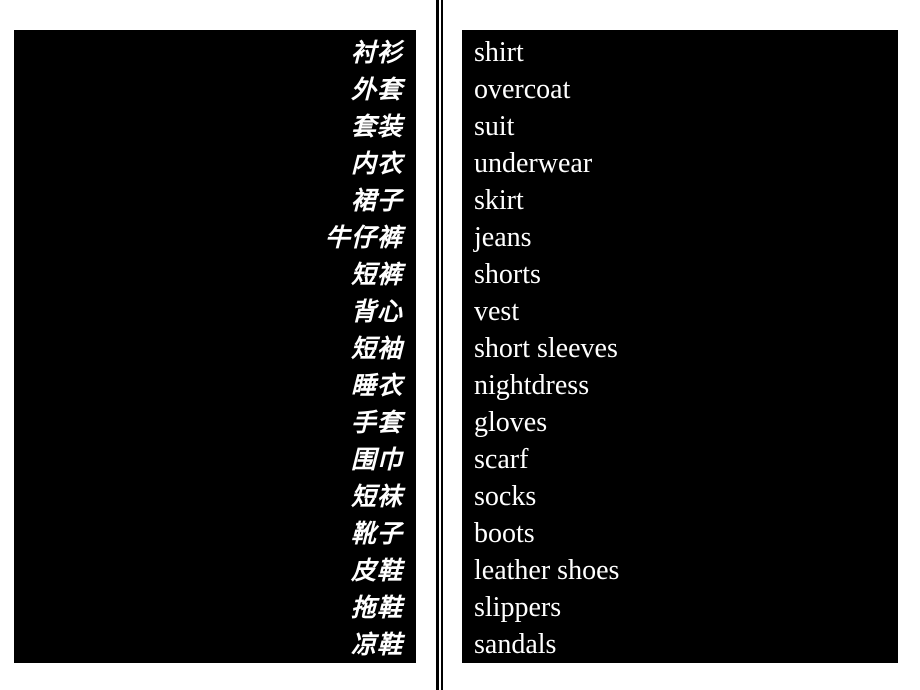 This screenshot has height=690, width=920. Describe the element at coordinates (497, 311) in the screenshot. I see `english-word-row: vest` at that location.